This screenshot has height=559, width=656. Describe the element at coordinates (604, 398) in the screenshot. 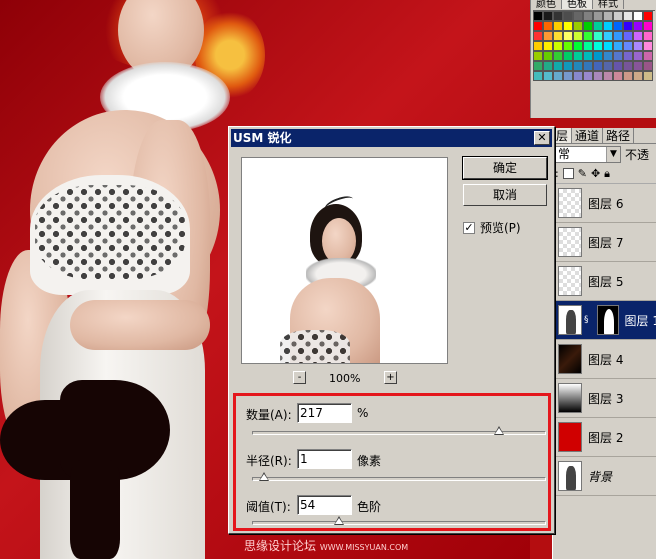

I see `layer-row: 图层 3` at that location.